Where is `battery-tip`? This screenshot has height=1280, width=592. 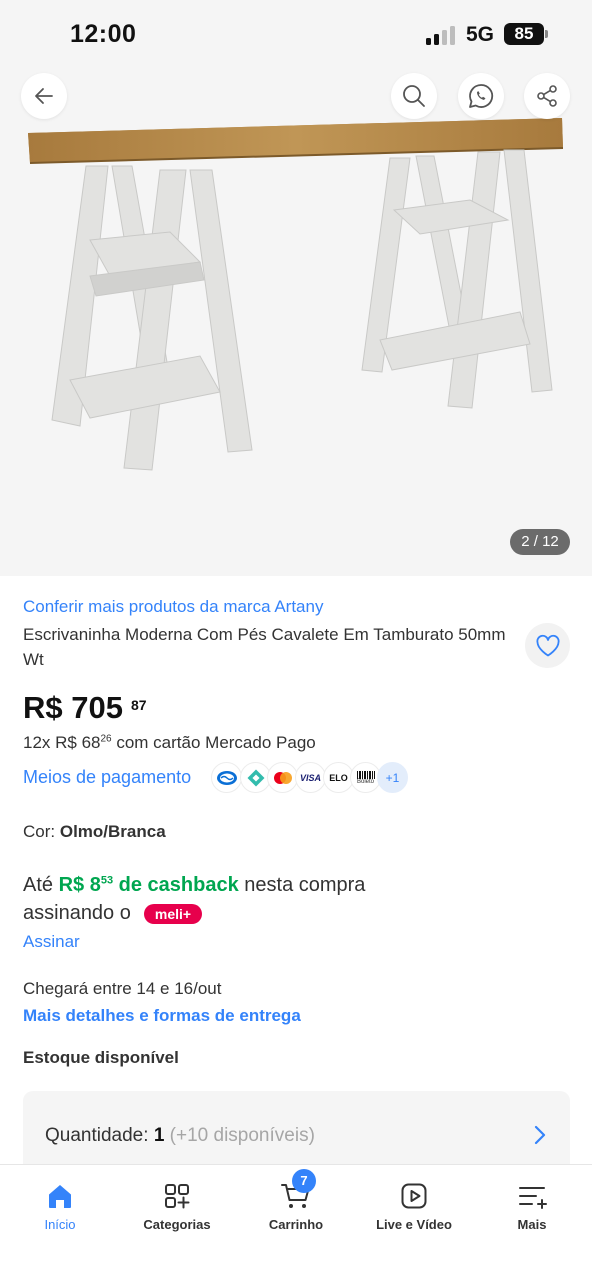
battery-tip is located at coordinates (546, 34).